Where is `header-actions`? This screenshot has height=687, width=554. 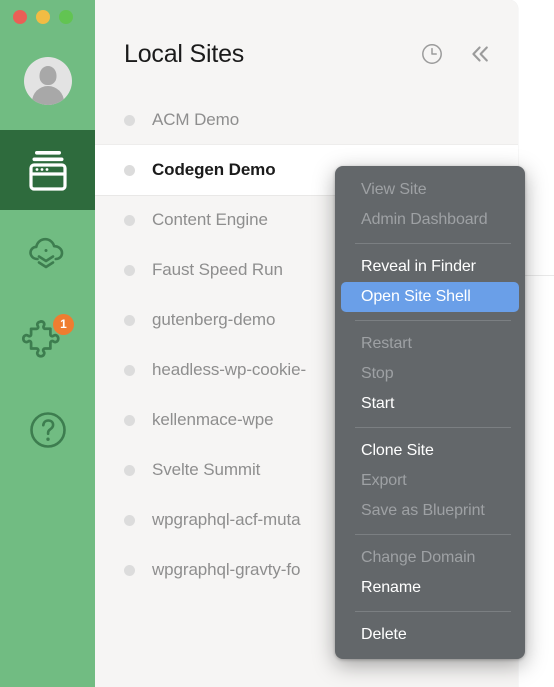
header-actions is located at coordinates (456, 56).